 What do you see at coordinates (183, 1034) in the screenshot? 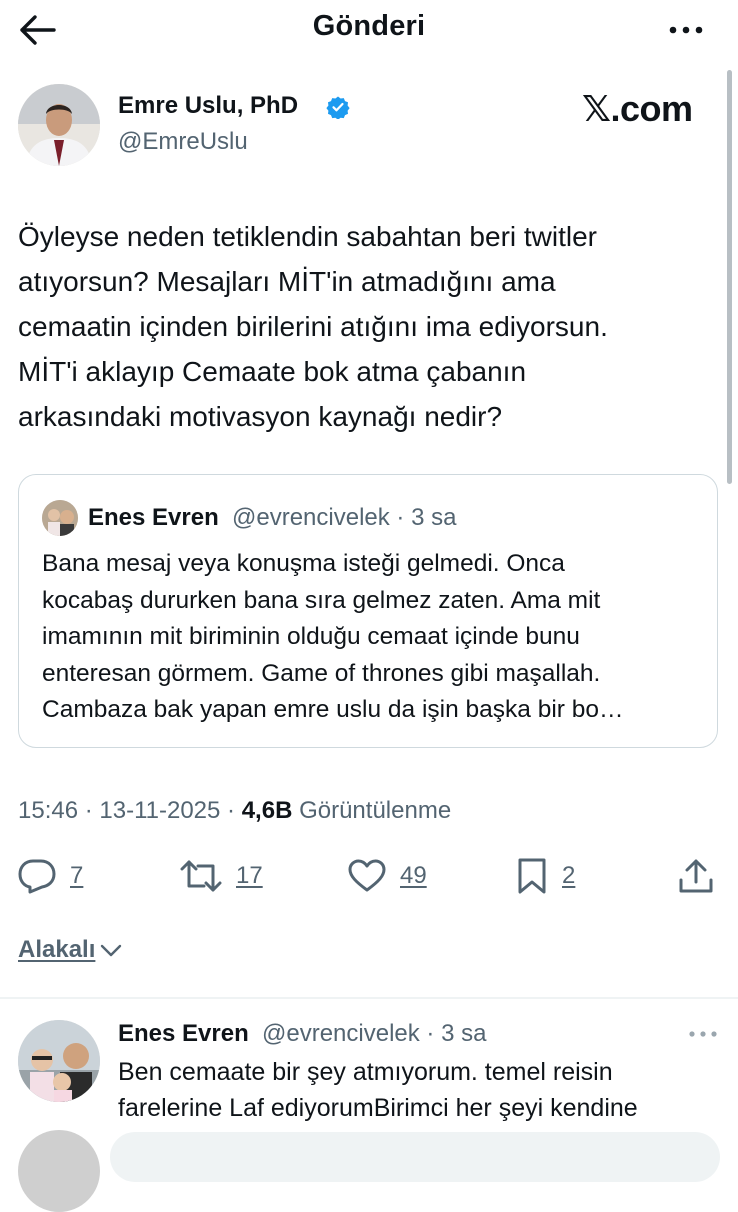
I see `reply-author-name: Enes Evren` at bounding box center [183, 1034].